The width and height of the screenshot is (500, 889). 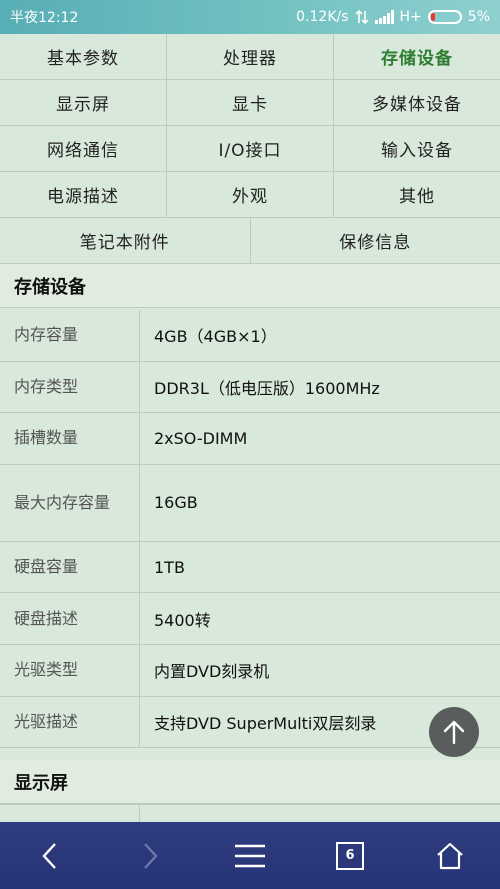 I want to click on network-speed: 0.12K/s, so click(x=322, y=17).